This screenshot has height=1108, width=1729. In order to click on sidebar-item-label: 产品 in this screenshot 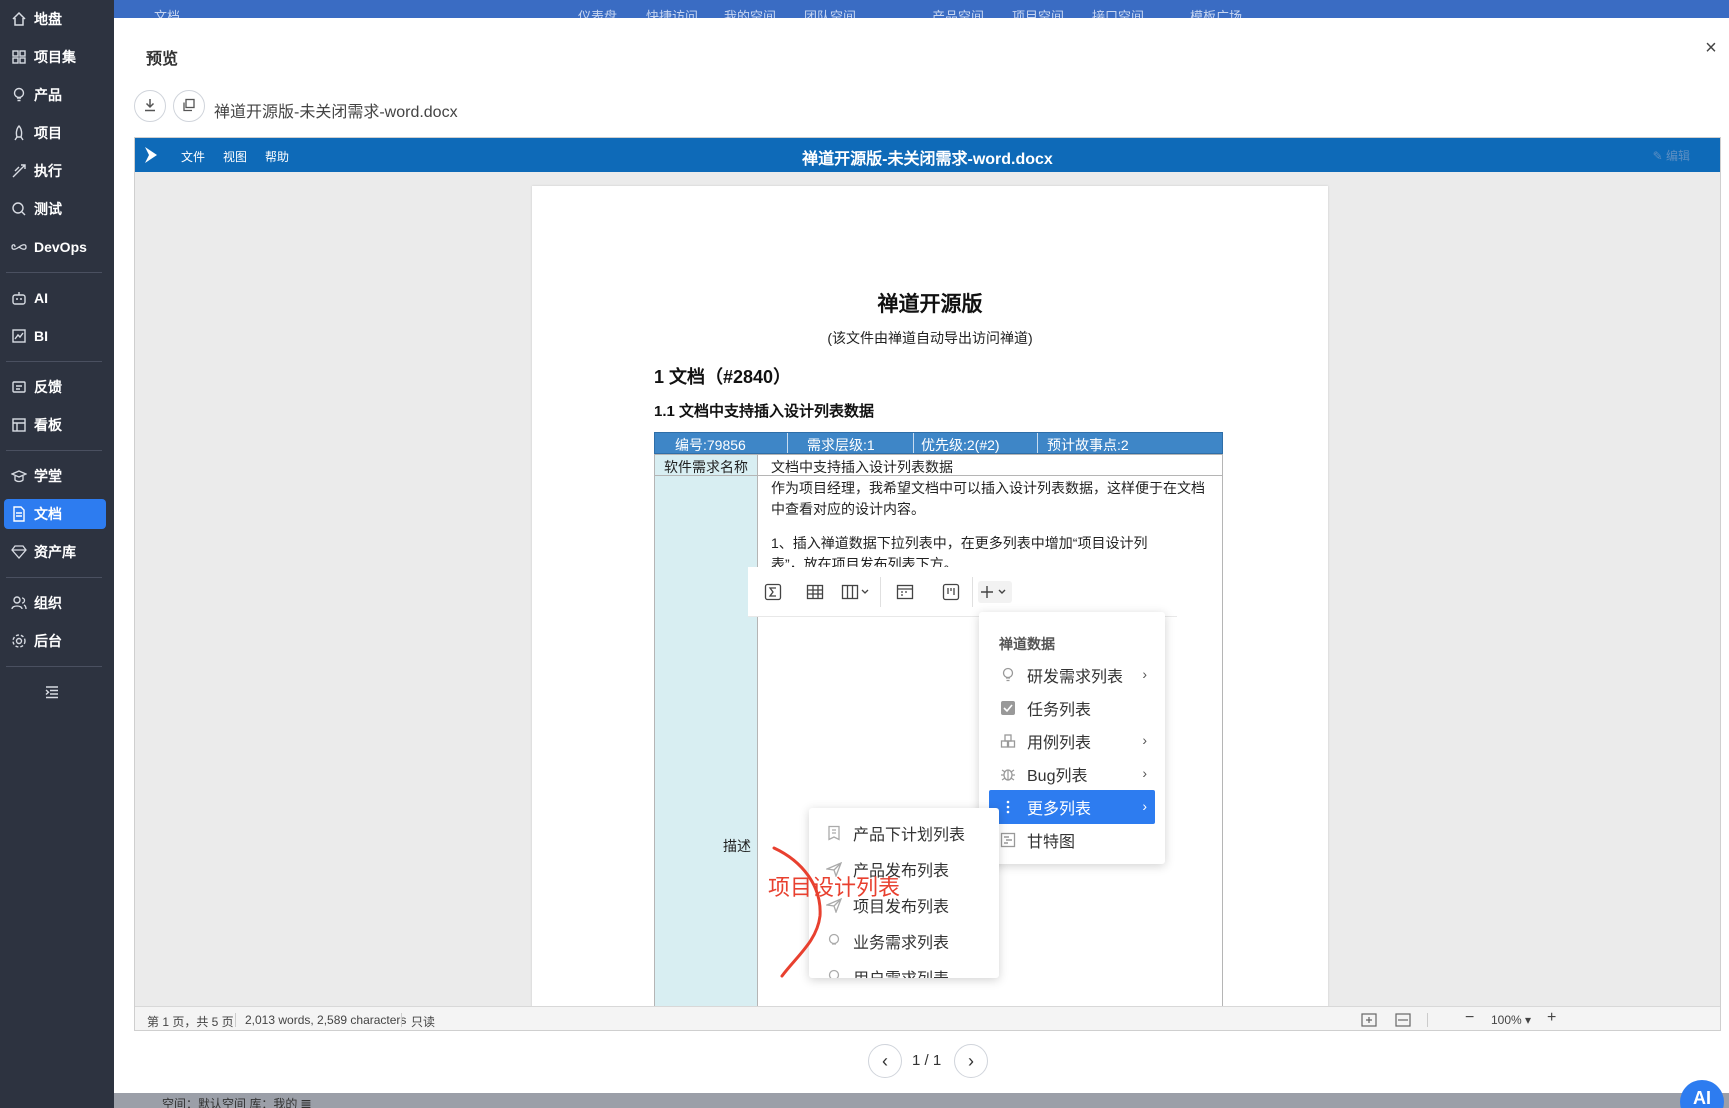, I will do `click(48, 95)`.